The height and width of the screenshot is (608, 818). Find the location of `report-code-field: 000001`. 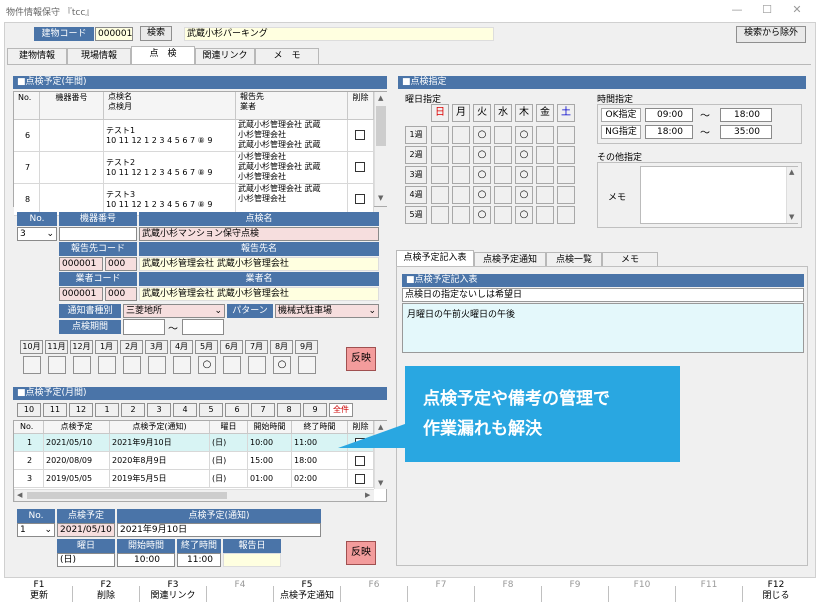

report-code-field: 000001 is located at coordinates (81, 264).